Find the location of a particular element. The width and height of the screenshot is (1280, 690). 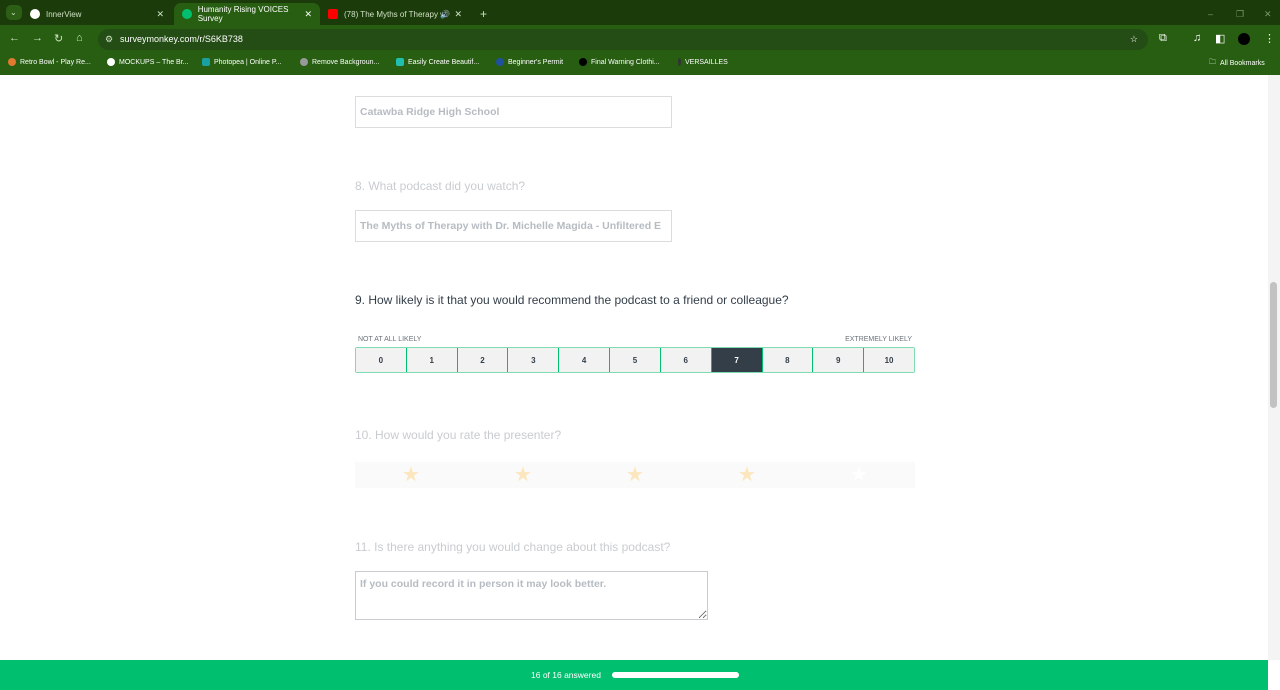

scrollbar is located at coordinates (1274, 367).